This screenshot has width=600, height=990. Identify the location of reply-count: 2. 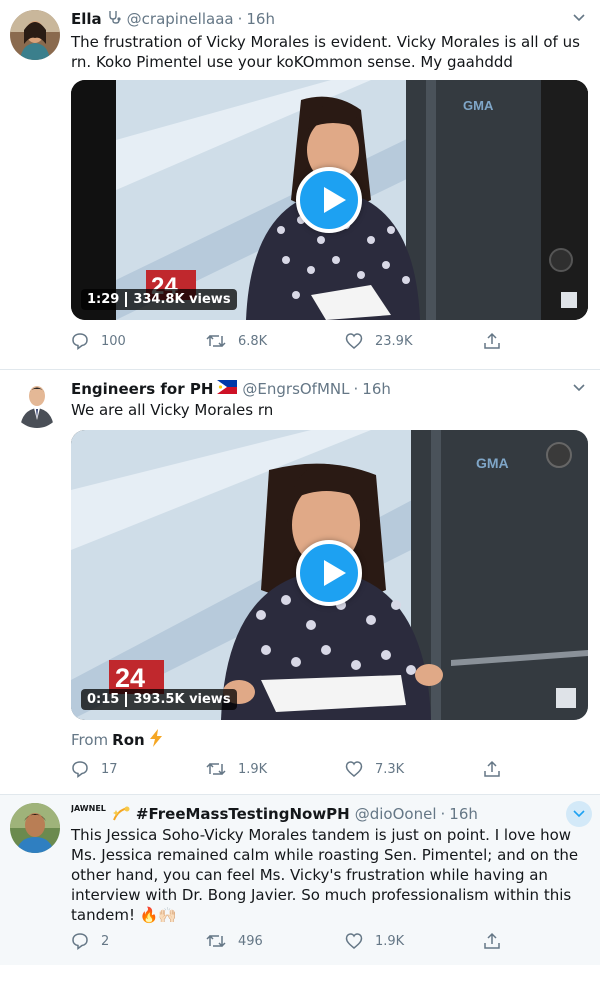
(105, 941).